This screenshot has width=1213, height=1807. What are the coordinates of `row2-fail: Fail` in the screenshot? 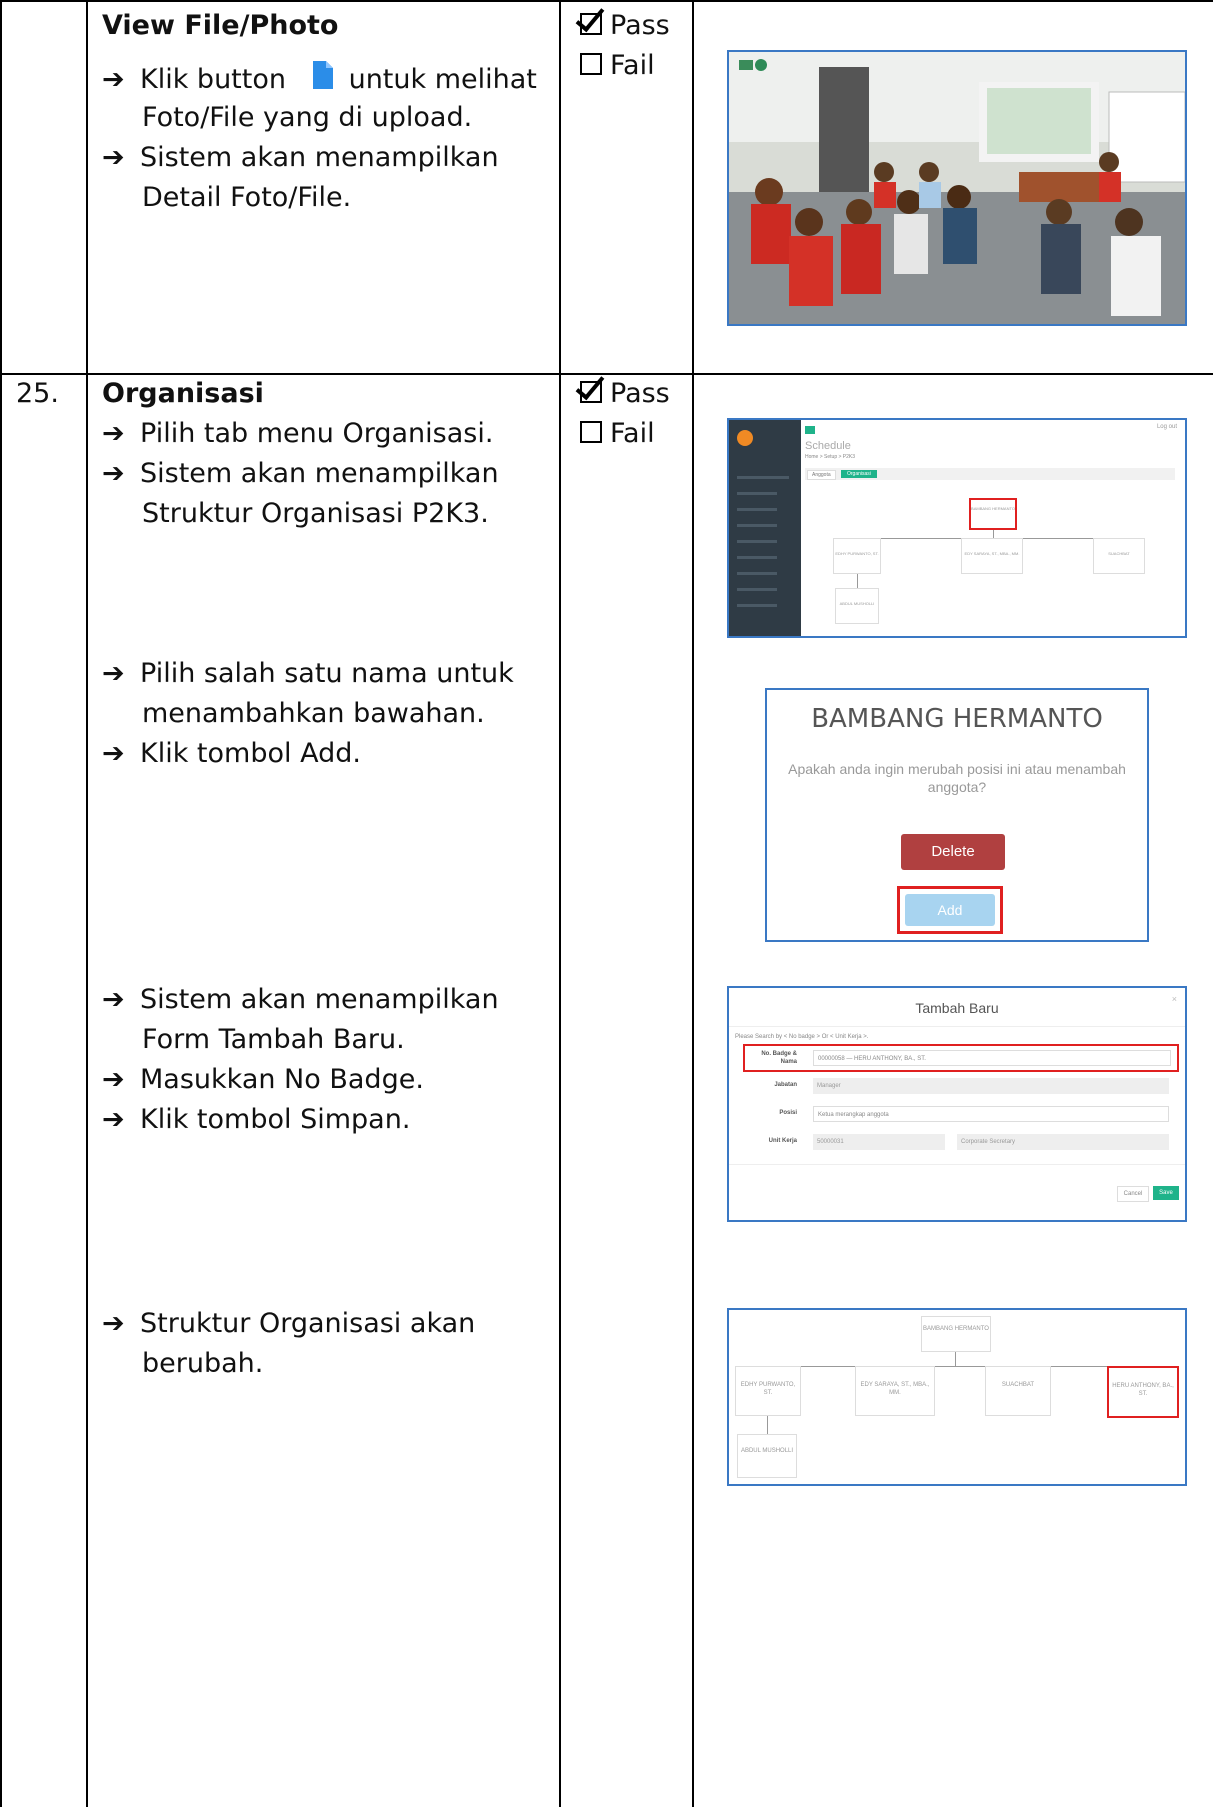 It's located at (617, 434).